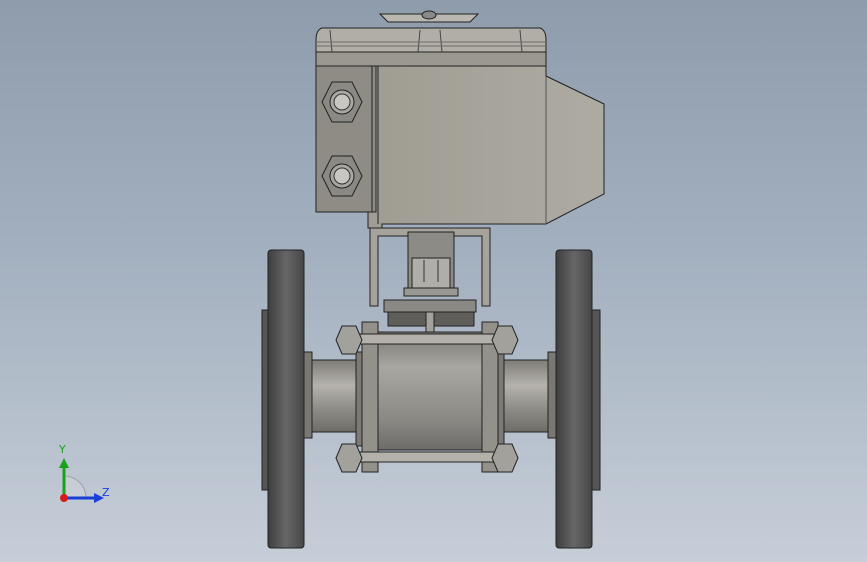  What do you see at coordinates (430, 339) in the screenshot?
I see `tie-rod-top` at bounding box center [430, 339].